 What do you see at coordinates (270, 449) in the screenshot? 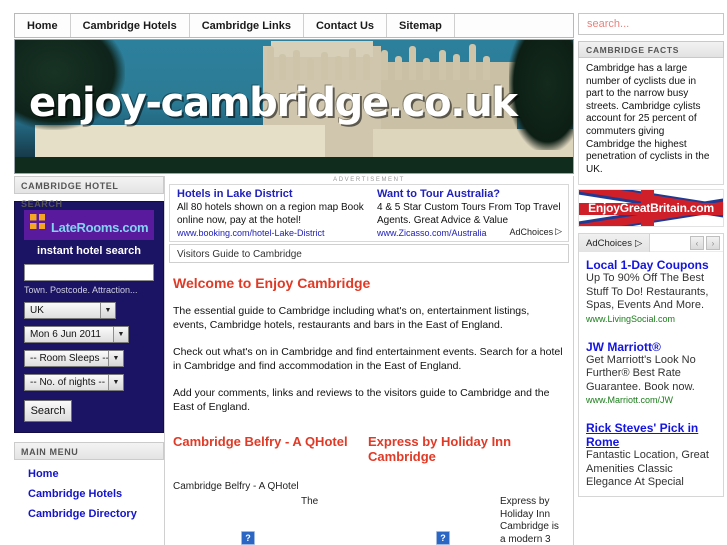
I see `hotel-1-title: Cambridge Belfry - A QHotel` at bounding box center [270, 449].